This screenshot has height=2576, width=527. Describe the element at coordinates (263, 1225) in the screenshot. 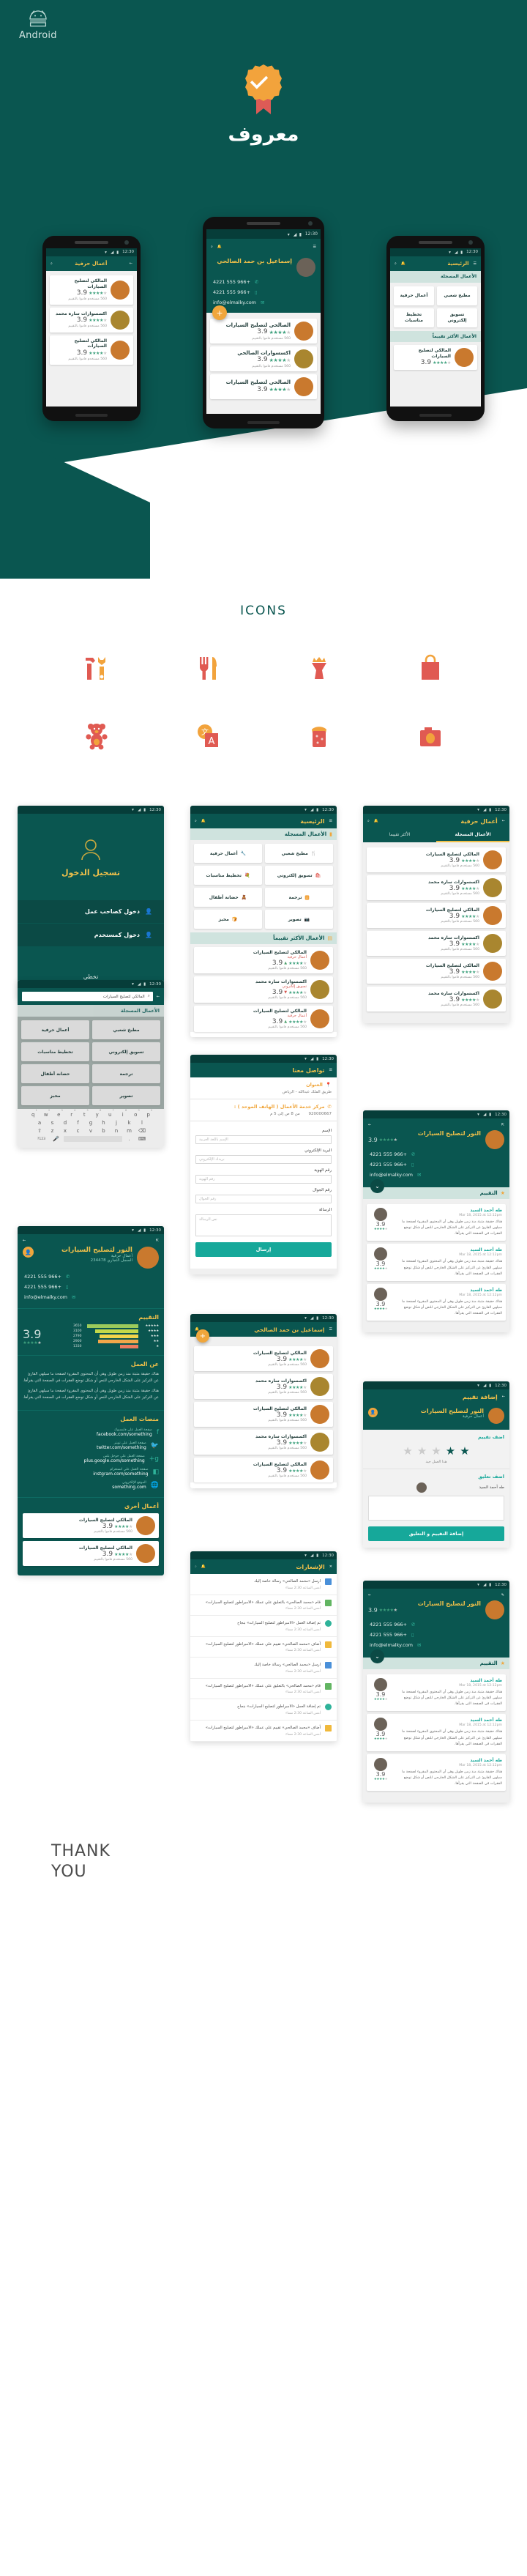

I see `message-field: نص الرسالة` at that location.